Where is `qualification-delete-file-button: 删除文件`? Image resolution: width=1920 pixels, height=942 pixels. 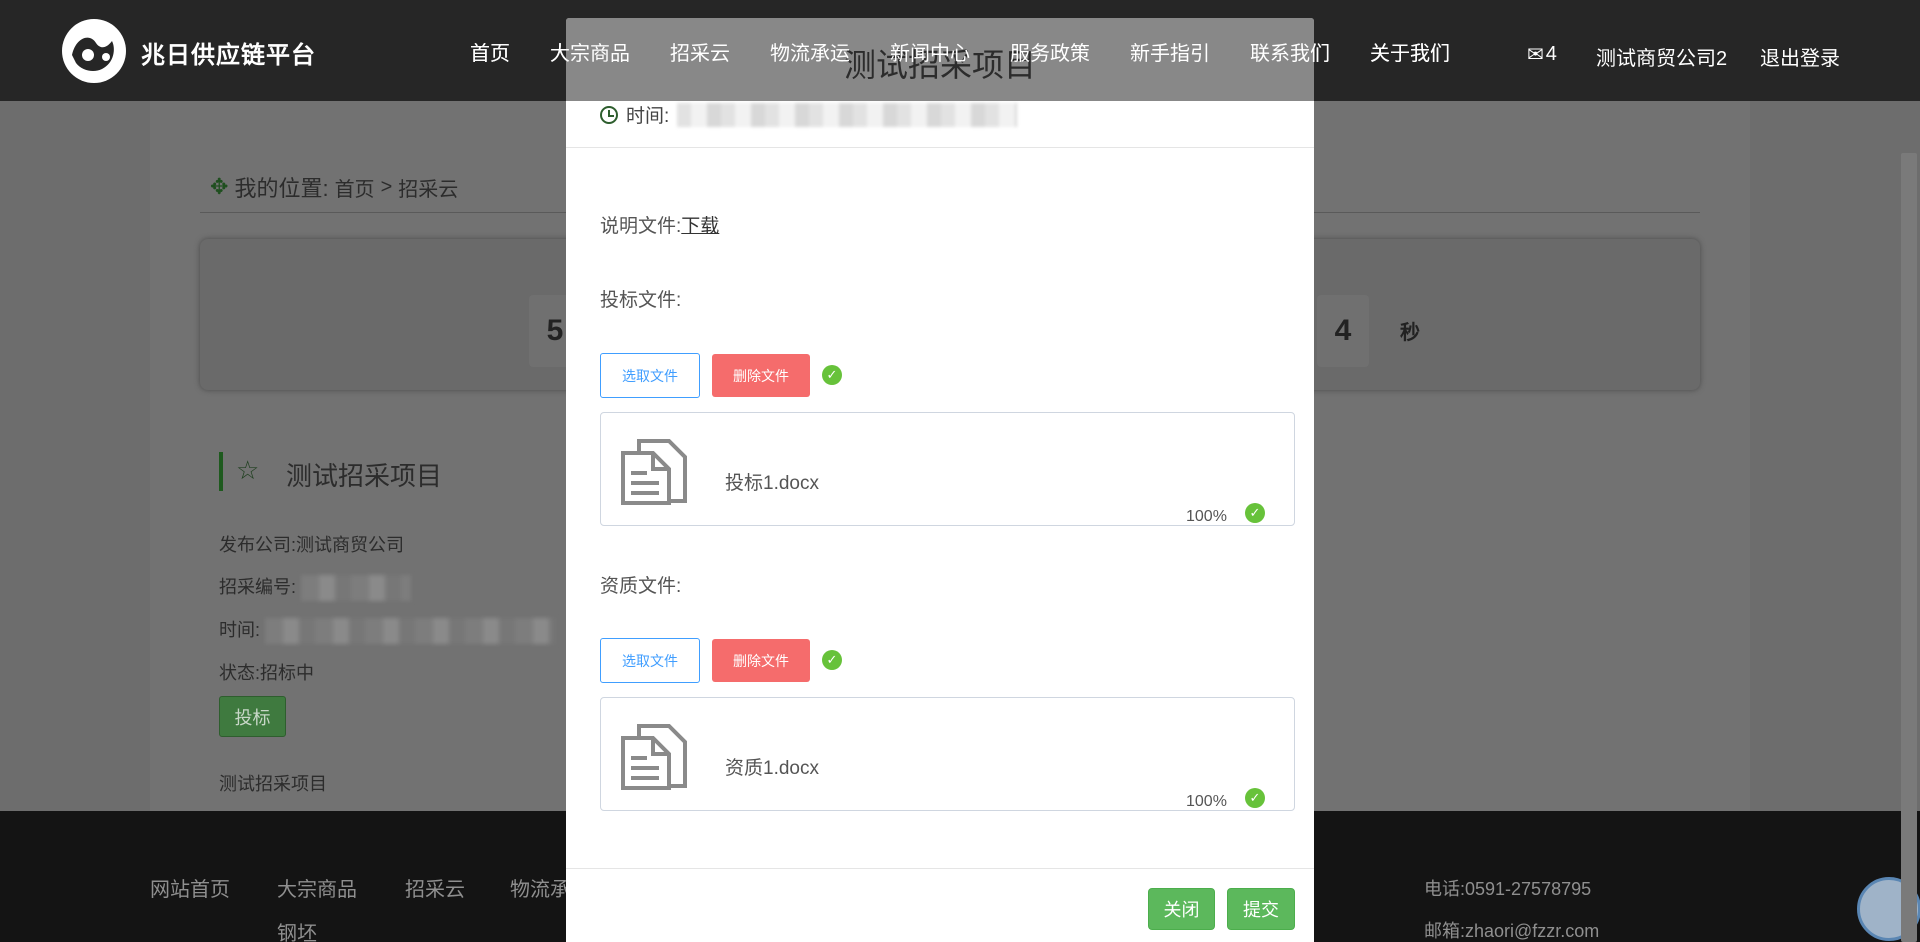 qualification-delete-file-button: 删除文件 is located at coordinates (761, 660).